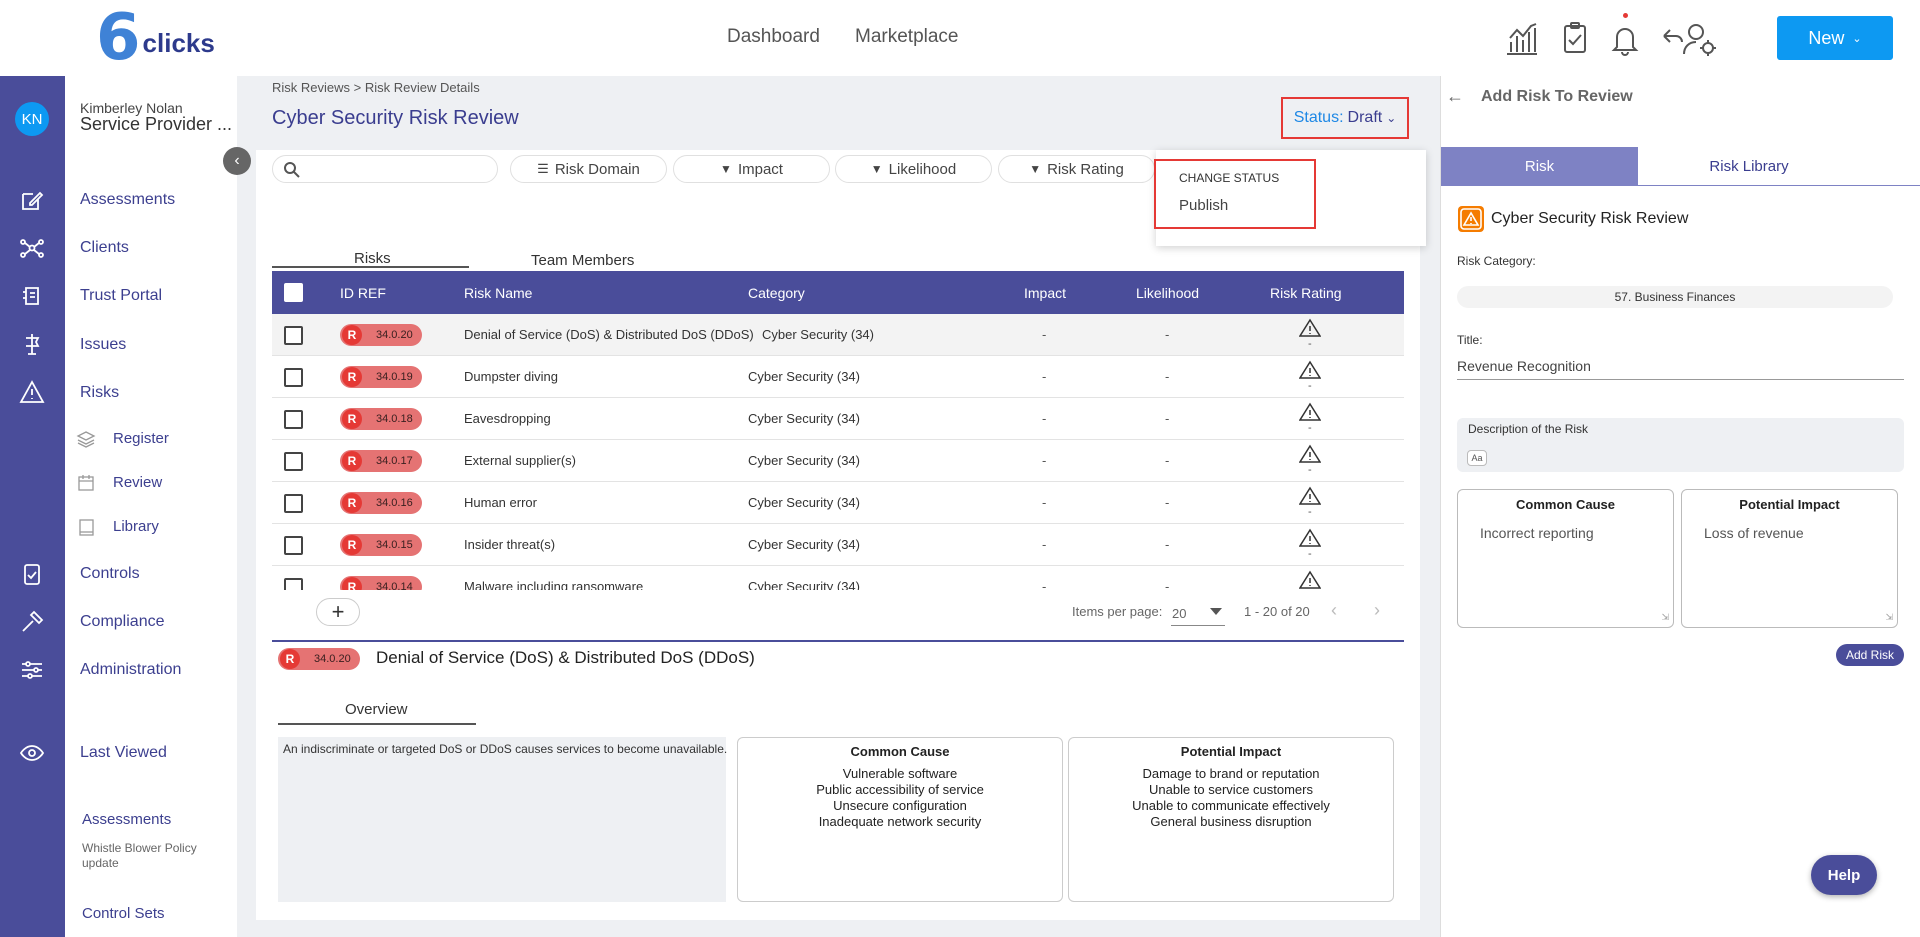 The width and height of the screenshot is (1920, 937). Describe the element at coordinates (1557, 96) in the screenshot. I see `panel-title: Add Risk To Review` at that location.